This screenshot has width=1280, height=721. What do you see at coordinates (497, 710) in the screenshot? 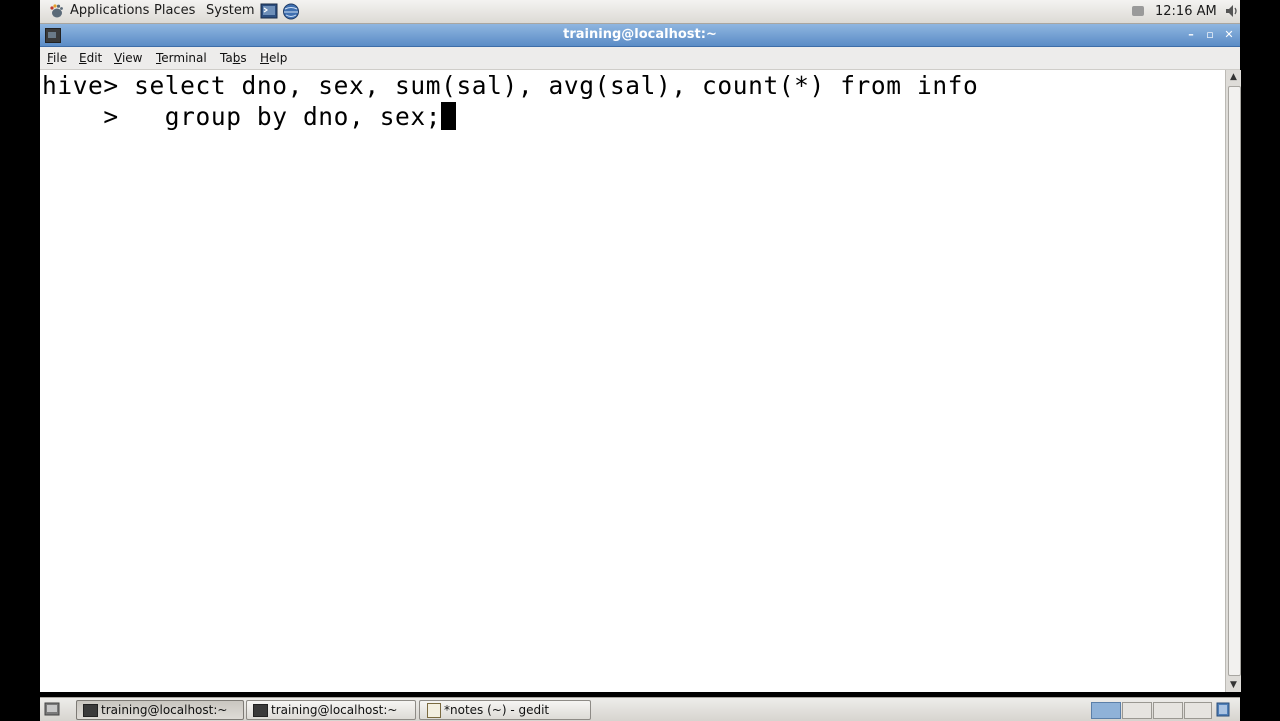
I see `taskbar-item-label: *notes (~) - gedit` at bounding box center [497, 710].